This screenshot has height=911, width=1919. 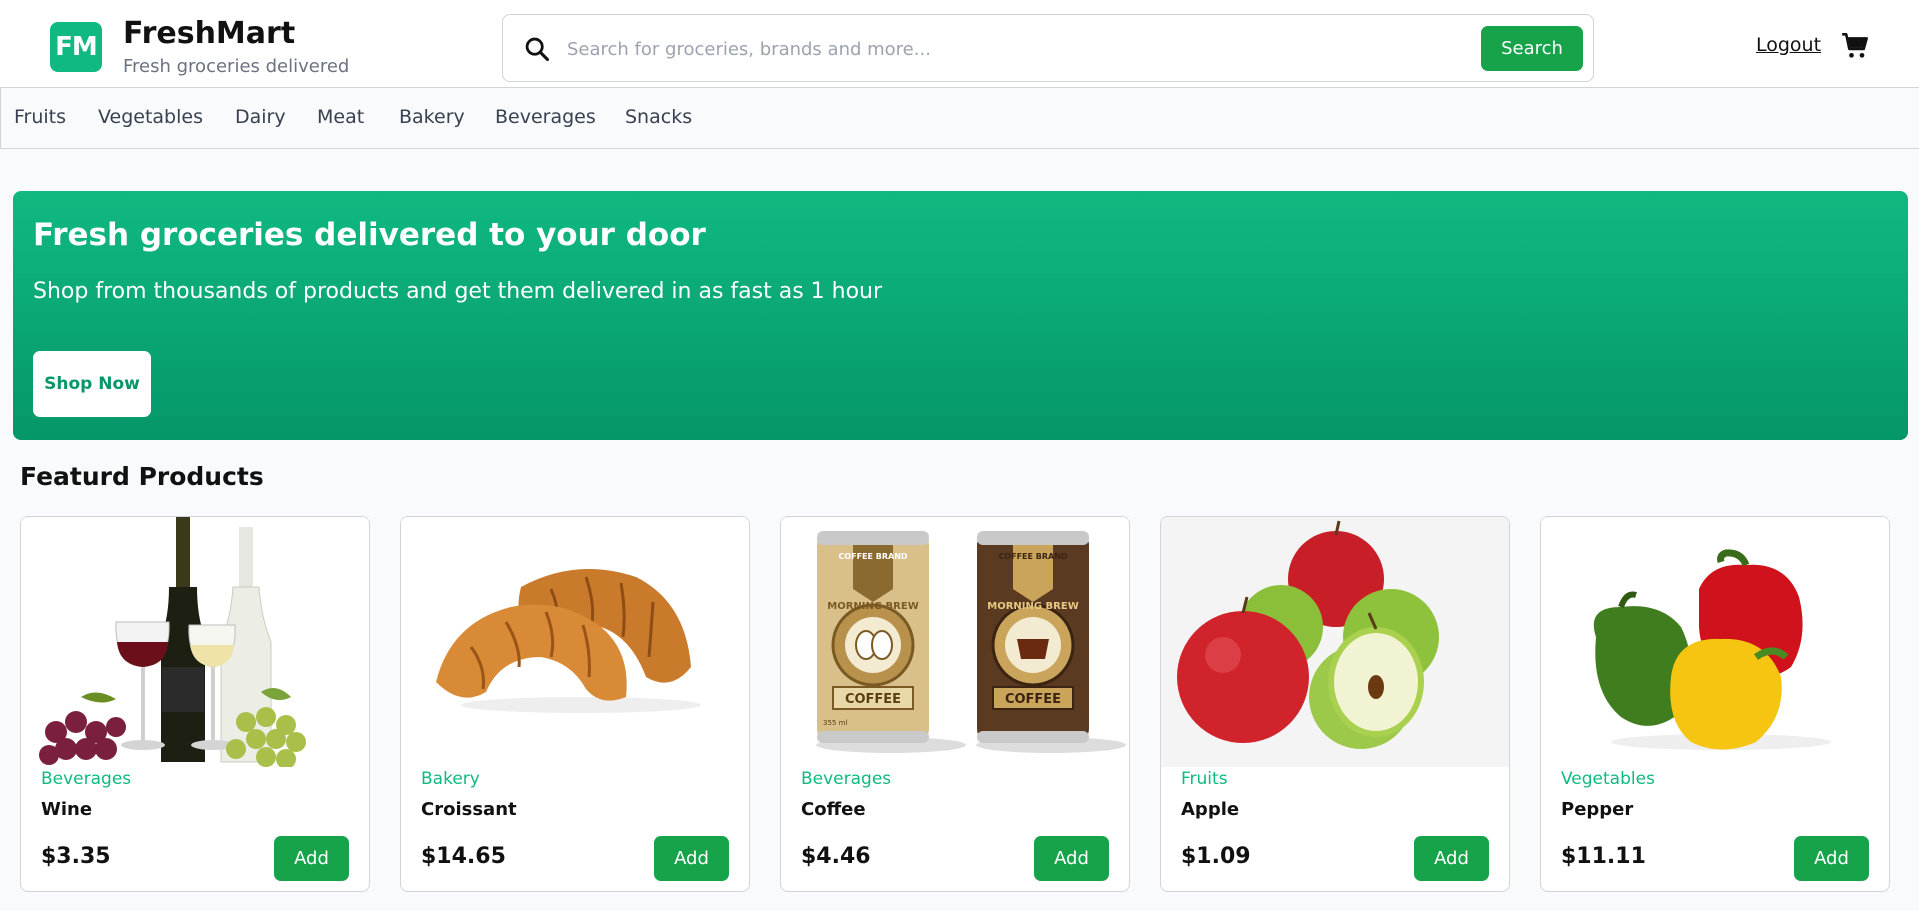 What do you see at coordinates (1715, 642) in the screenshot?
I see `pepper-image` at bounding box center [1715, 642].